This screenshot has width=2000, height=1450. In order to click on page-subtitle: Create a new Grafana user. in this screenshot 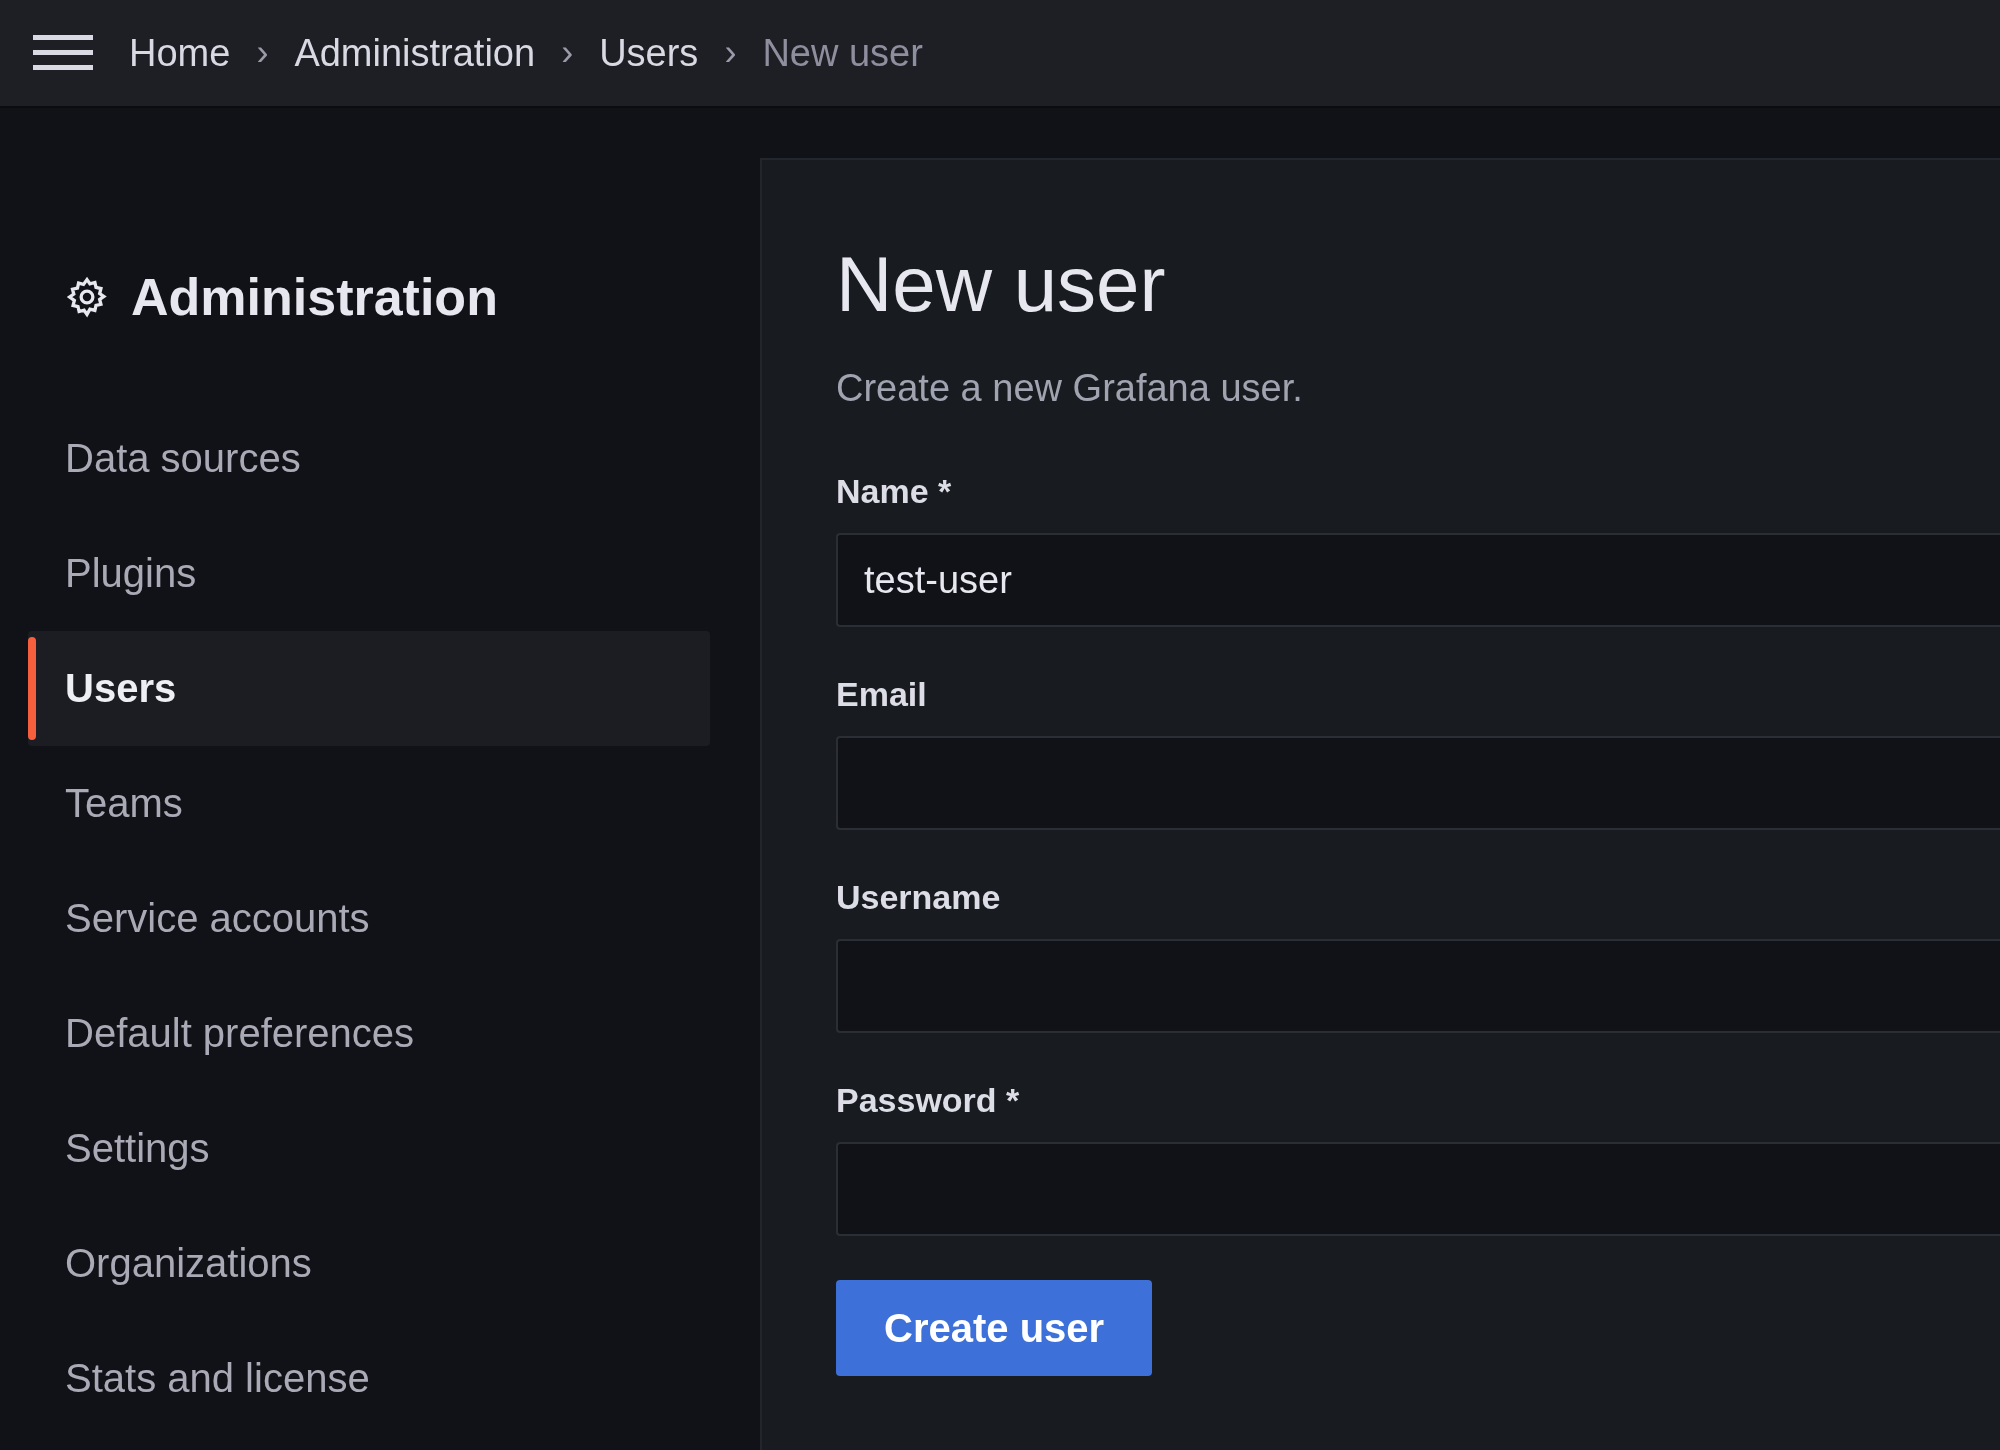, I will do `click(1070, 388)`.